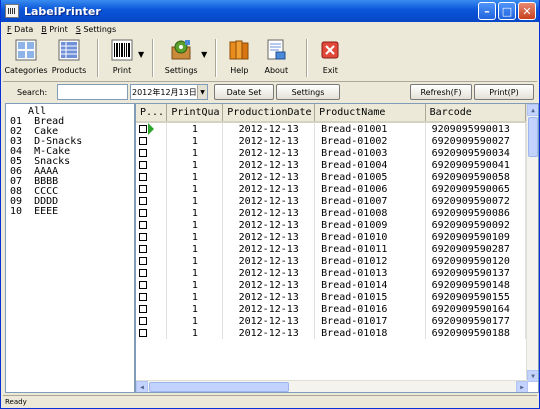 The width and height of the screenshot is (540, 409). What do you see at coordinates (337, 177) in the screenshot?
I see `table-row: 1 2012-12-13 Bread-01005 6920909590058` at bounding box center [337, 177].